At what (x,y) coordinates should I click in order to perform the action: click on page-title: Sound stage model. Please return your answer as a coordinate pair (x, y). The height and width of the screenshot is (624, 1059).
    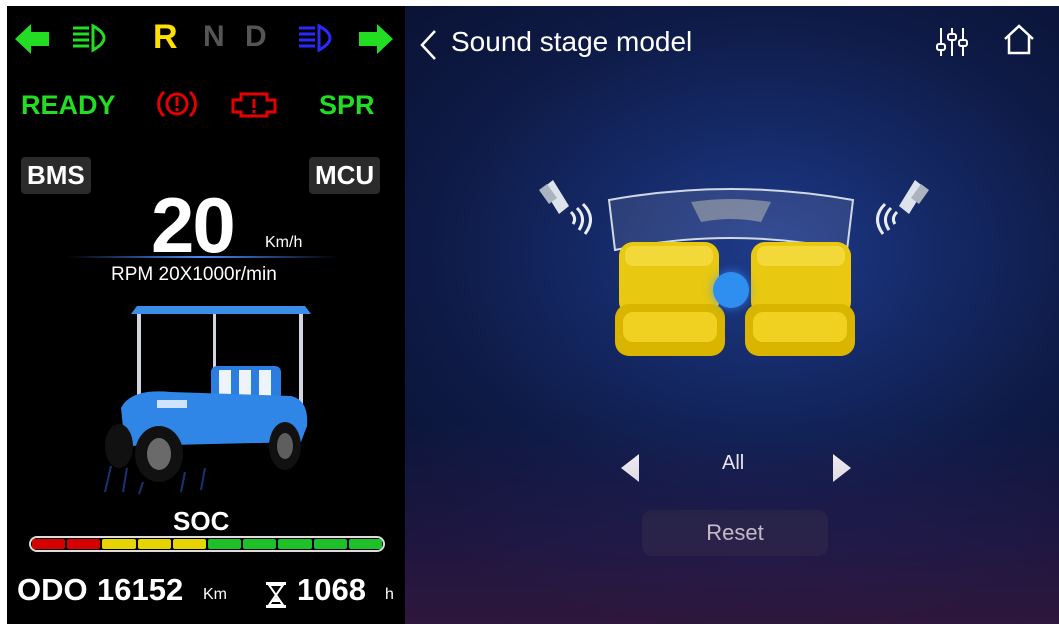
    Looking at the image, I should click on (572, 41).